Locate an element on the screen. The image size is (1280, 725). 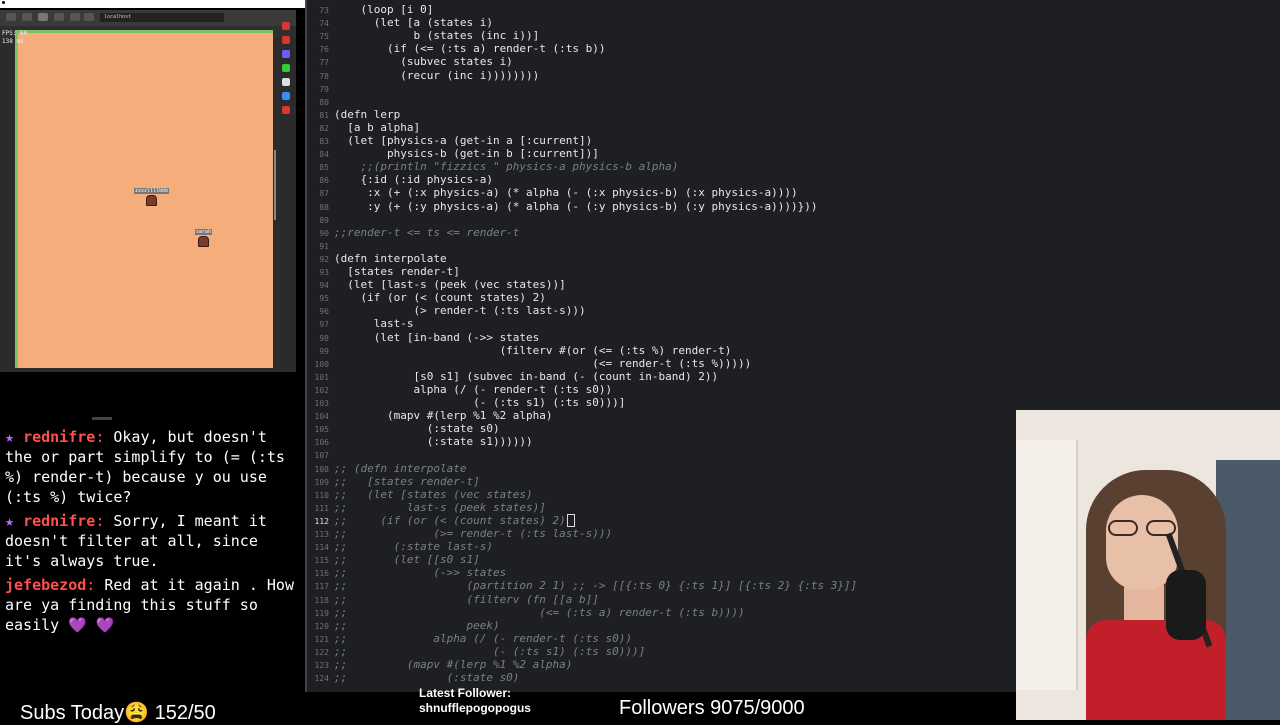
code-line: 120 ;; peek) is located at coordinates (402, 625).